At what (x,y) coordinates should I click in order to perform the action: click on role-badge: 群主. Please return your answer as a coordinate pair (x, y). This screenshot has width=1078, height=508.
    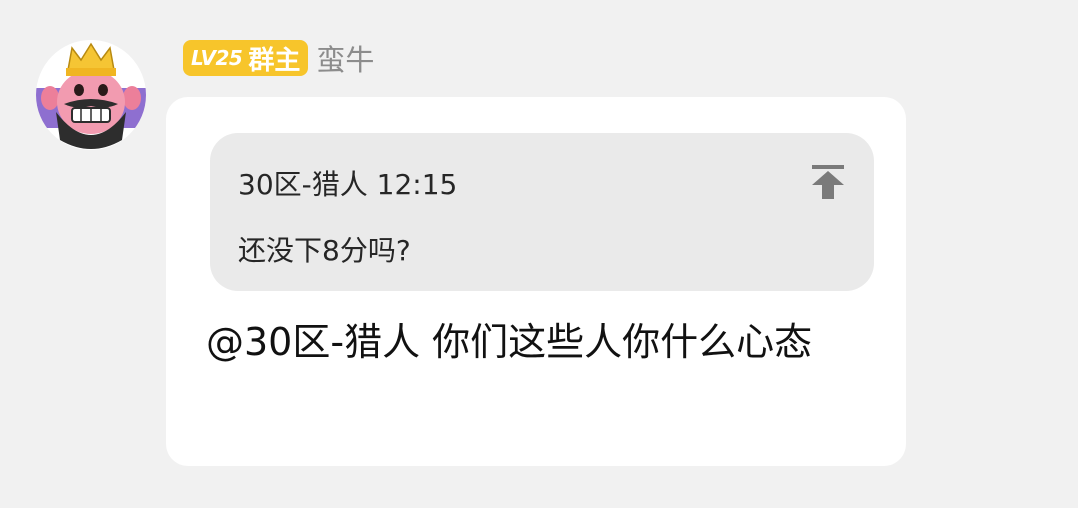
    Looking at the image, I should click on (274, 60).